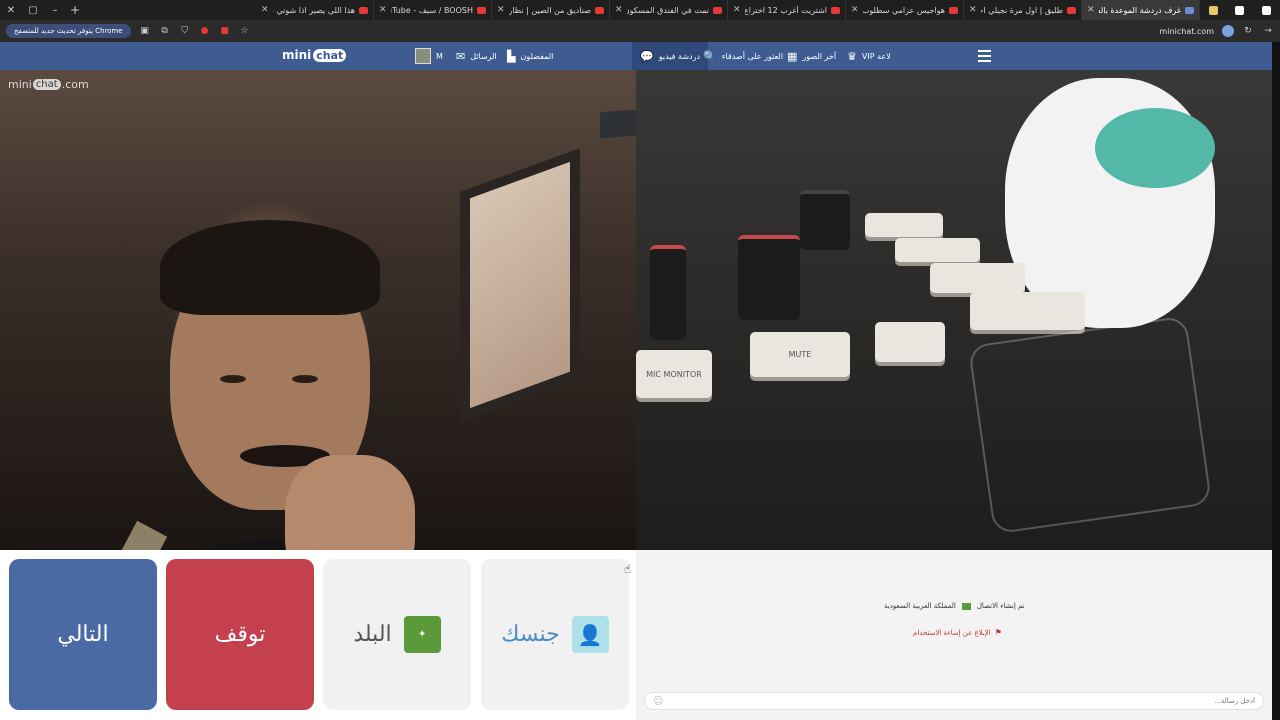  Describe the element at coordinates (520, 285) in the screenshot. I see `car-window` at that location.